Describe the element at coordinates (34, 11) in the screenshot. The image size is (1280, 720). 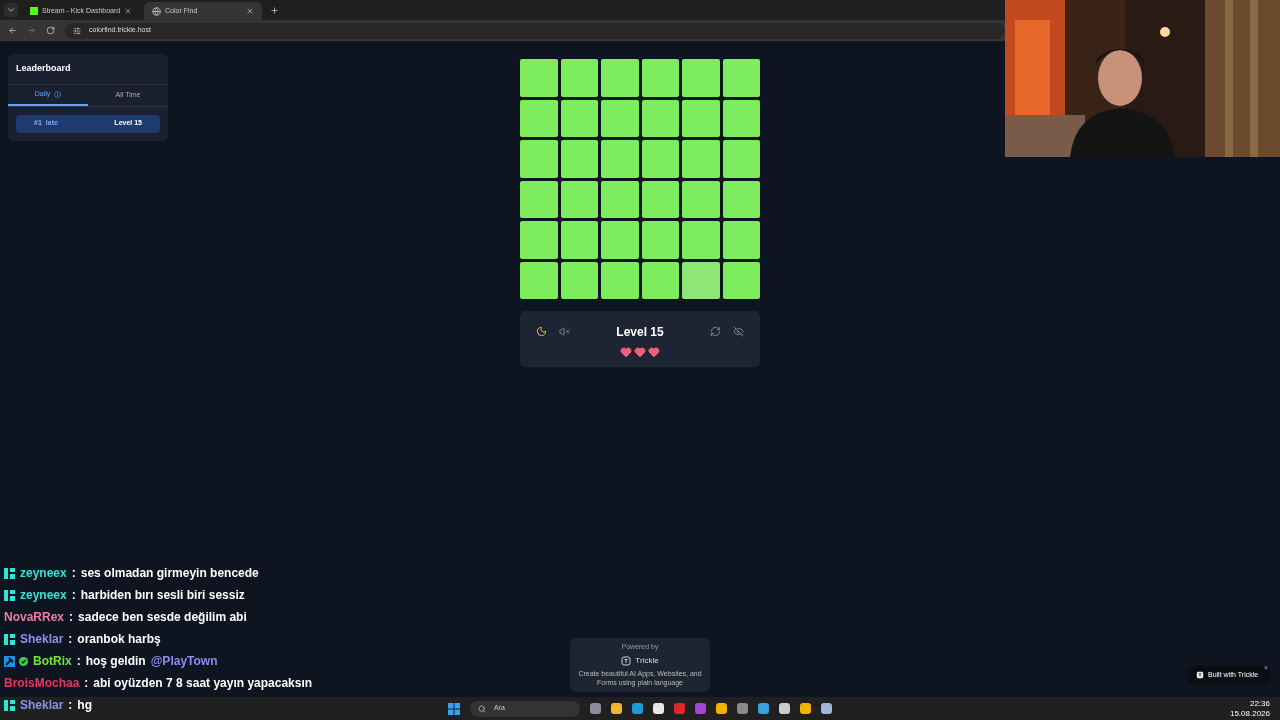
I see `kick-icon` at that location.